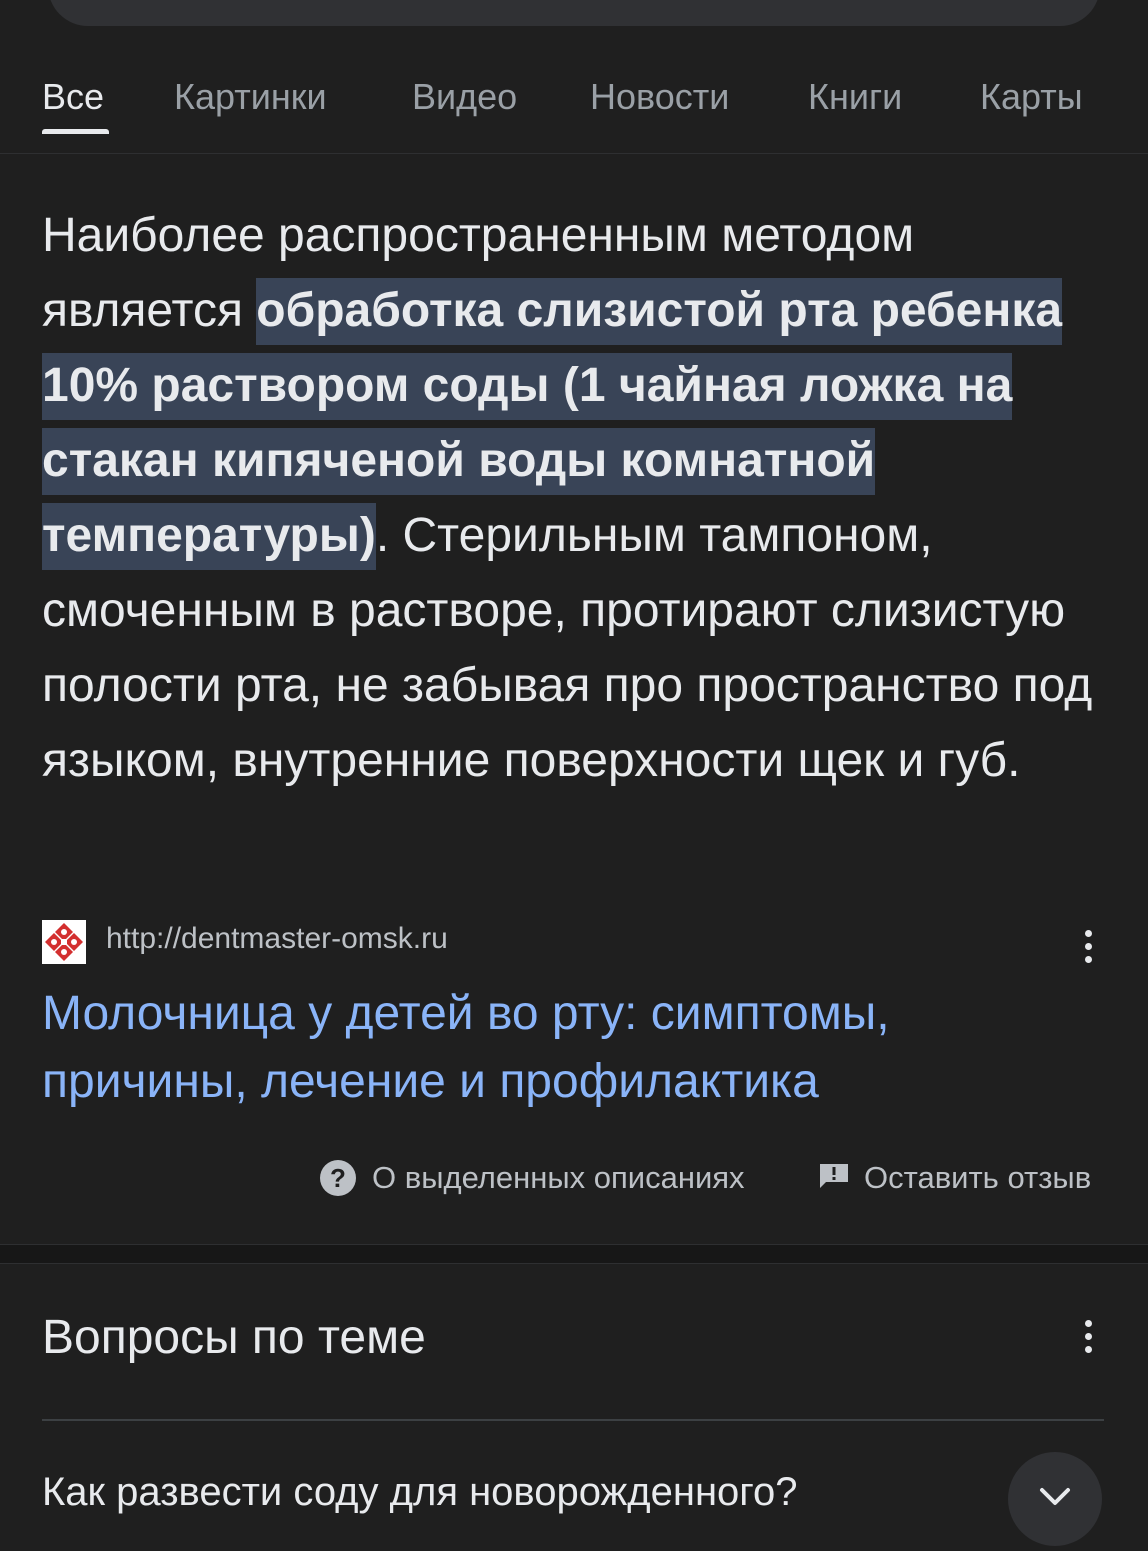 The width and height of the screenshot is (1148, 1551). Describe the element at coordinates (573, 943) in the screenshot. I see `result-source: http://dentmaster-omsk.ru` at that location.